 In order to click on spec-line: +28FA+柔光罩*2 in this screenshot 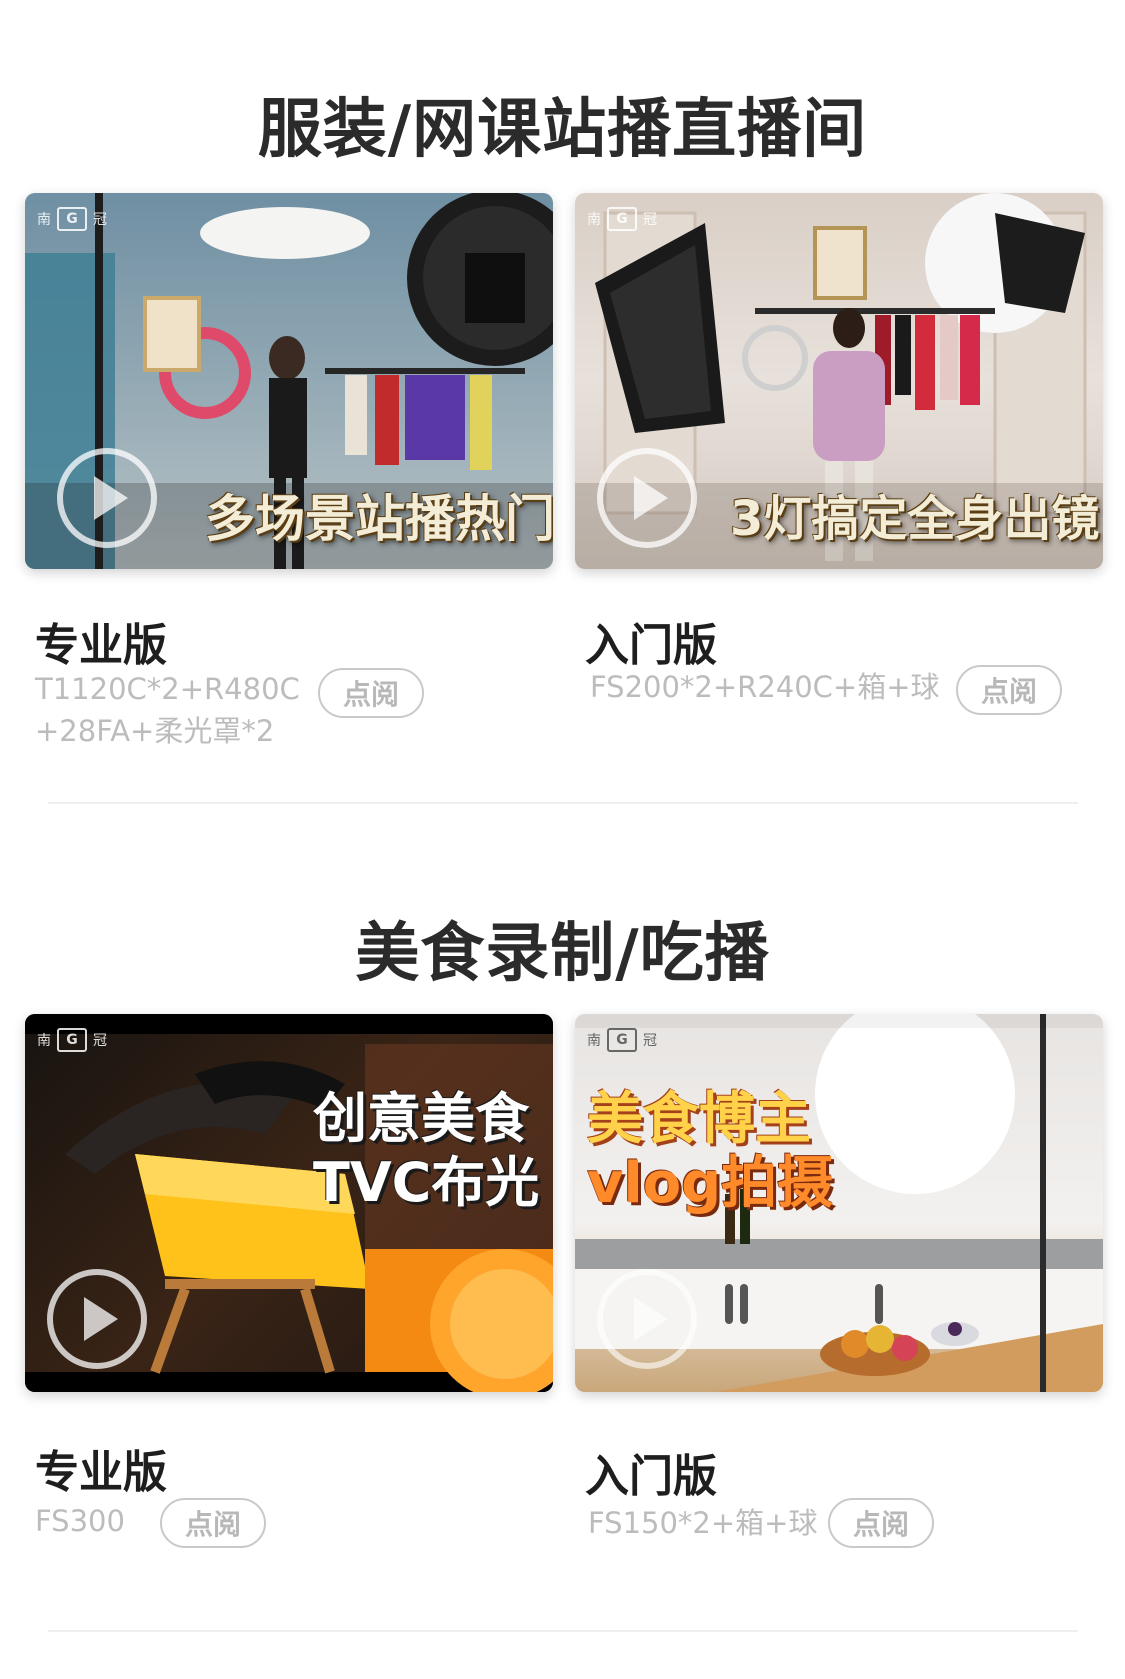, I will do `click(155, 731)`.